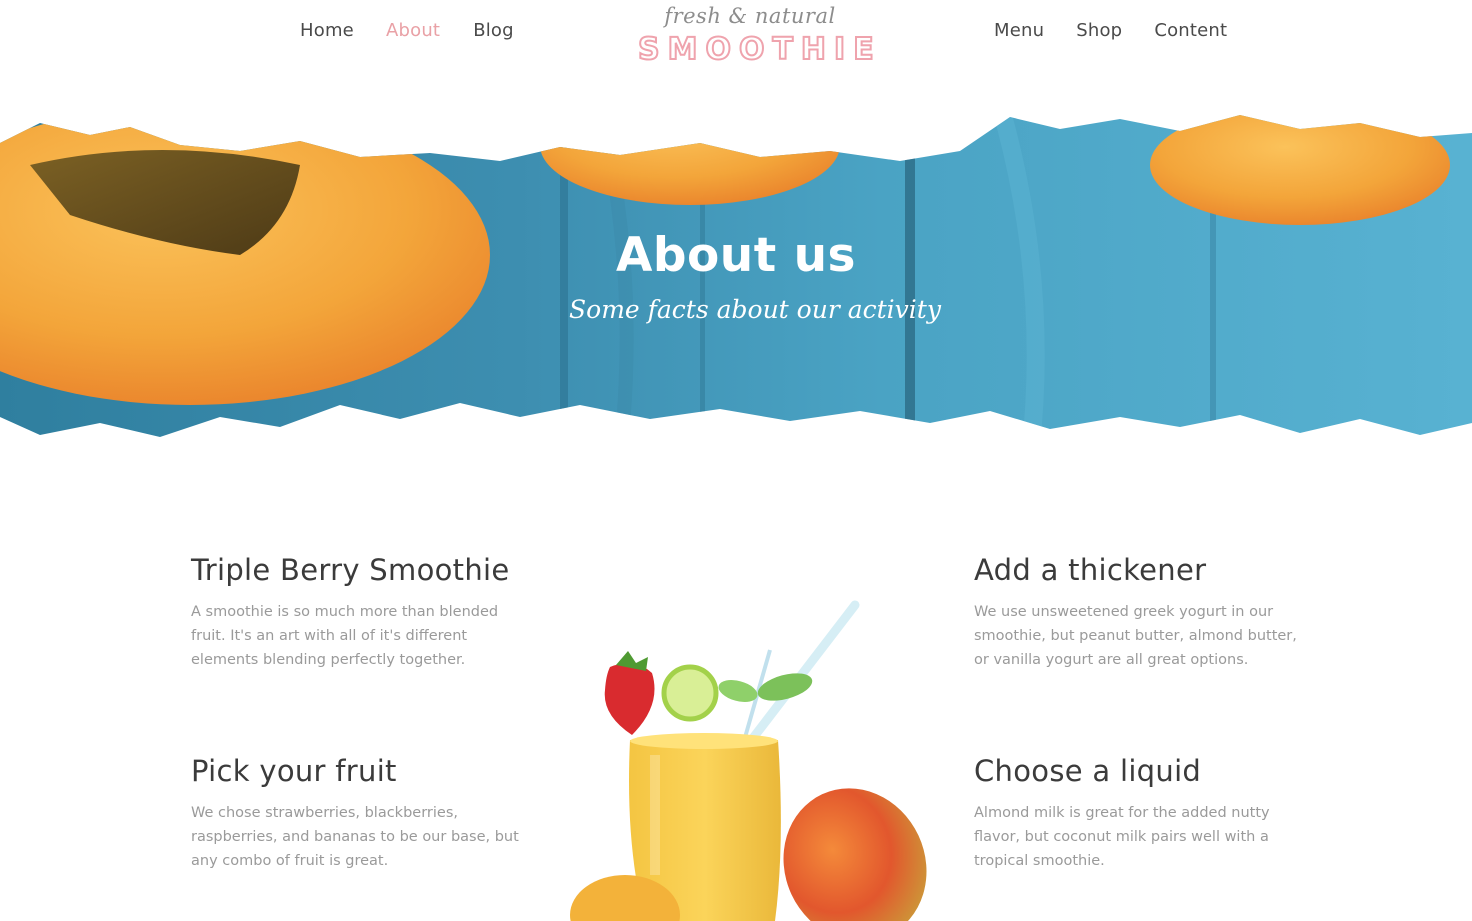 Image resolution: width=1472 pixels, height=921 pixels. I want to click on nav-about-link: About, so click(413, 30).